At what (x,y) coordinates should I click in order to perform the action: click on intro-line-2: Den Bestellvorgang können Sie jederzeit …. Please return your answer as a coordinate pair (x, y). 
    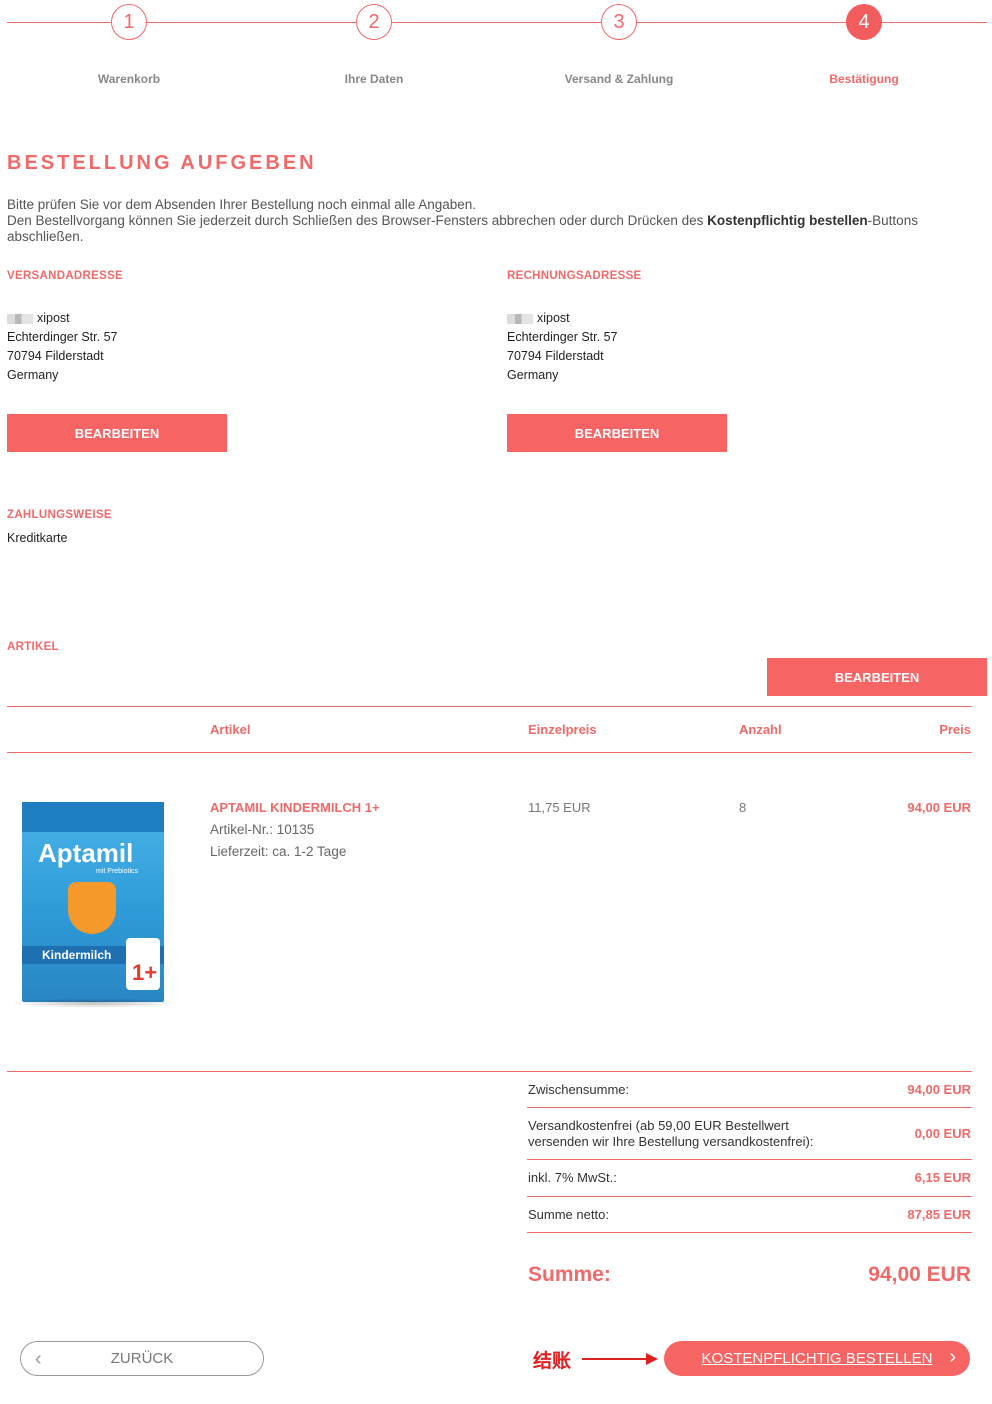
    Looking at the image, I should click on (462, 228).